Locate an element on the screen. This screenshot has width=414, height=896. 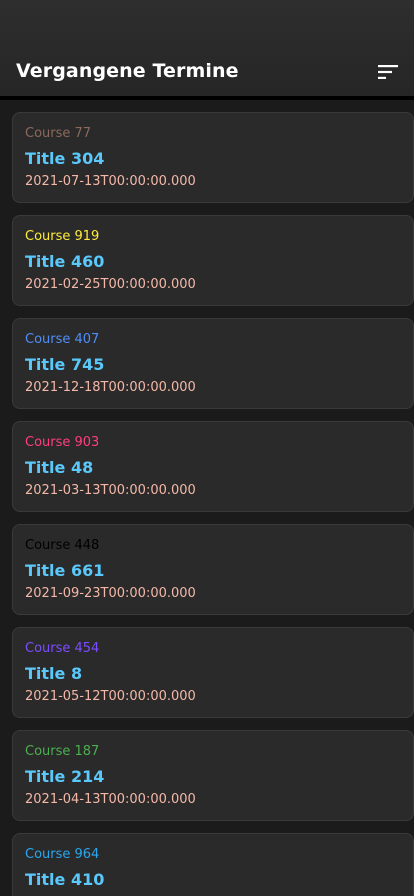
appointment-date: 2021-09-23T00:00:00.000 is located at coordinates (110, 593).